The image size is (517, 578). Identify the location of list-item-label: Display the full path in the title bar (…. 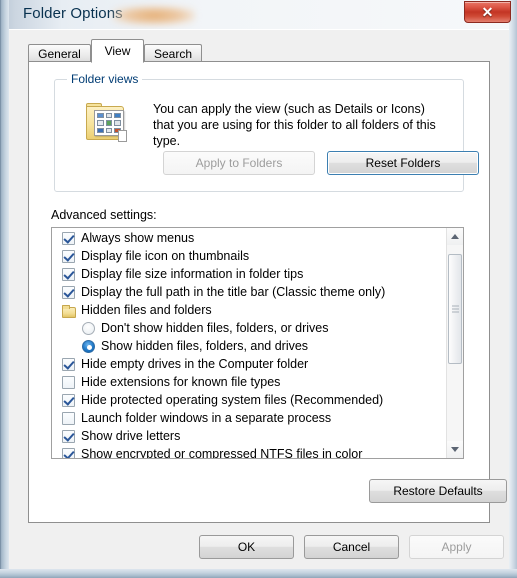
(233, 292).